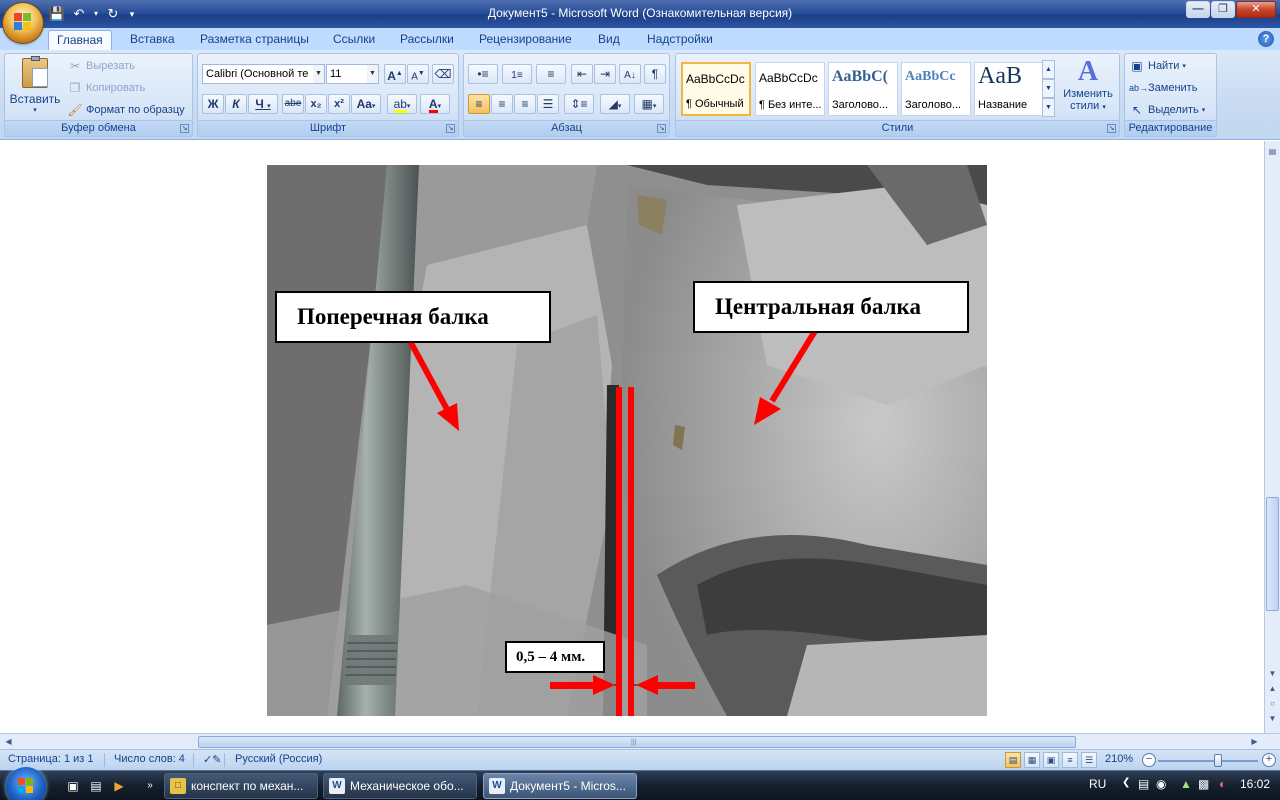 This screenshot has height=800, width=1280. I want to click on bold-button: Ж, so click(213, 104).